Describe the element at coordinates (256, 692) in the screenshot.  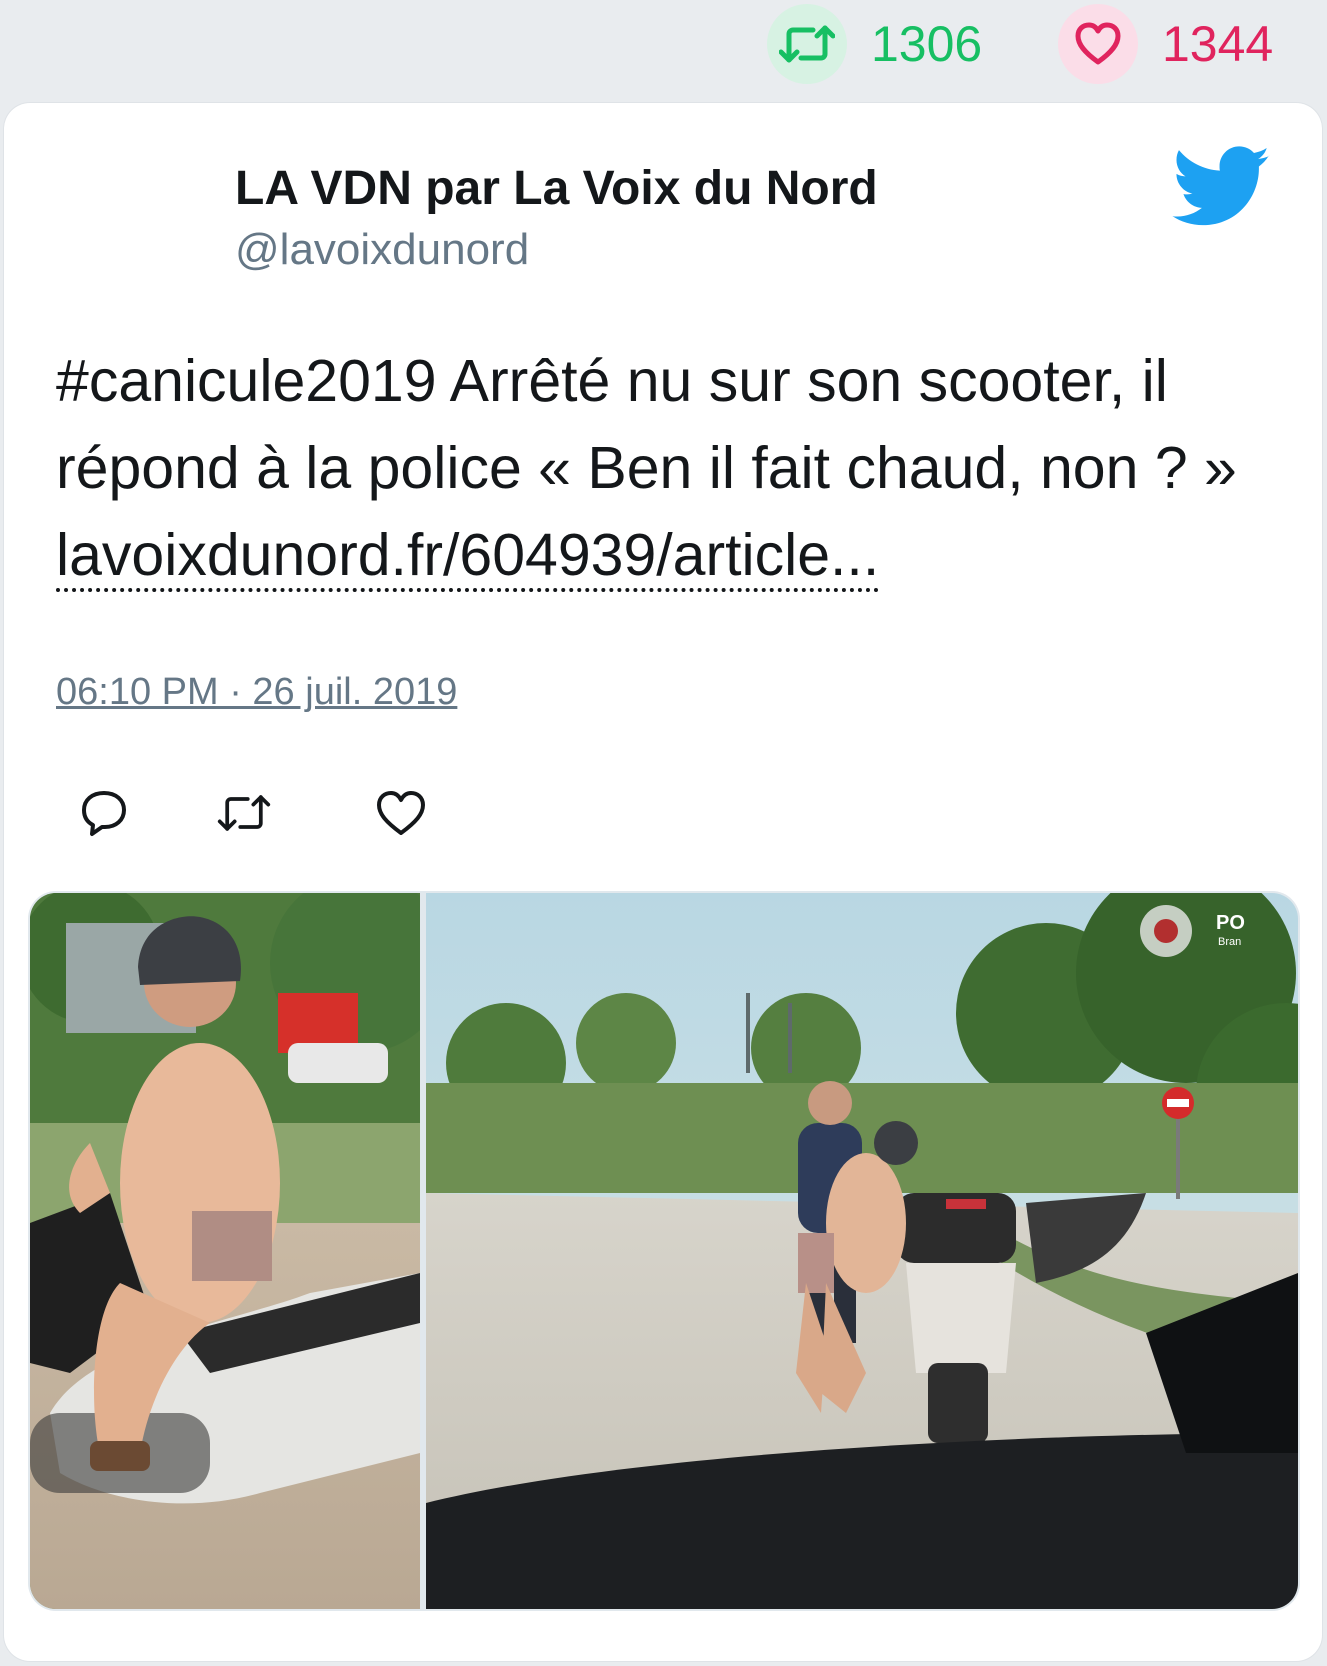
I see `tweet-timestamp: 06:10 PM · 26 juil. 2019` at that location.